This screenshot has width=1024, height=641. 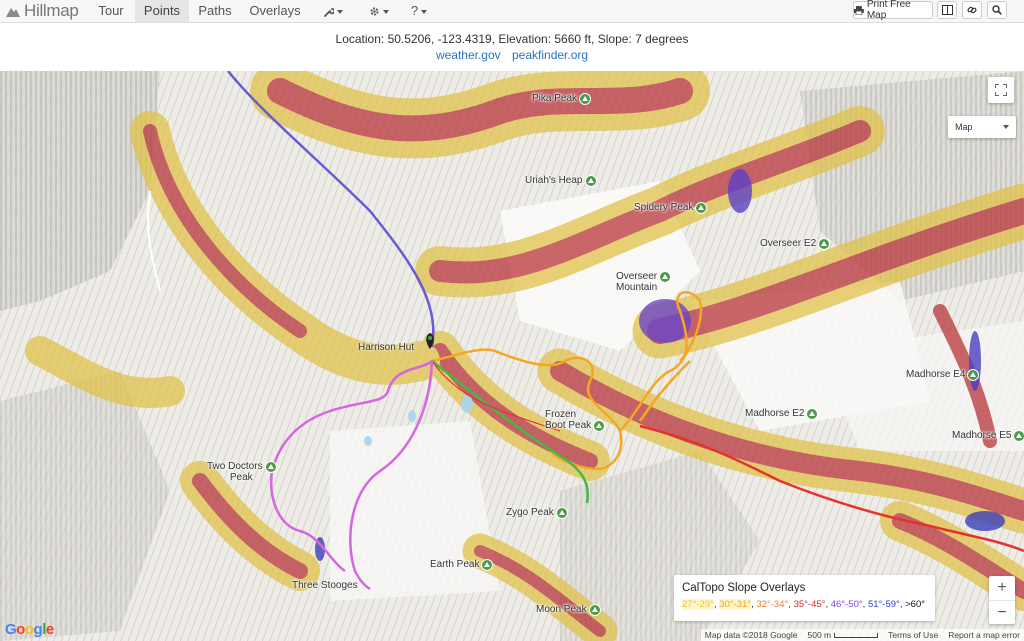 I want to click on legend-range: 46°-50°, so click(x=846, y=604).